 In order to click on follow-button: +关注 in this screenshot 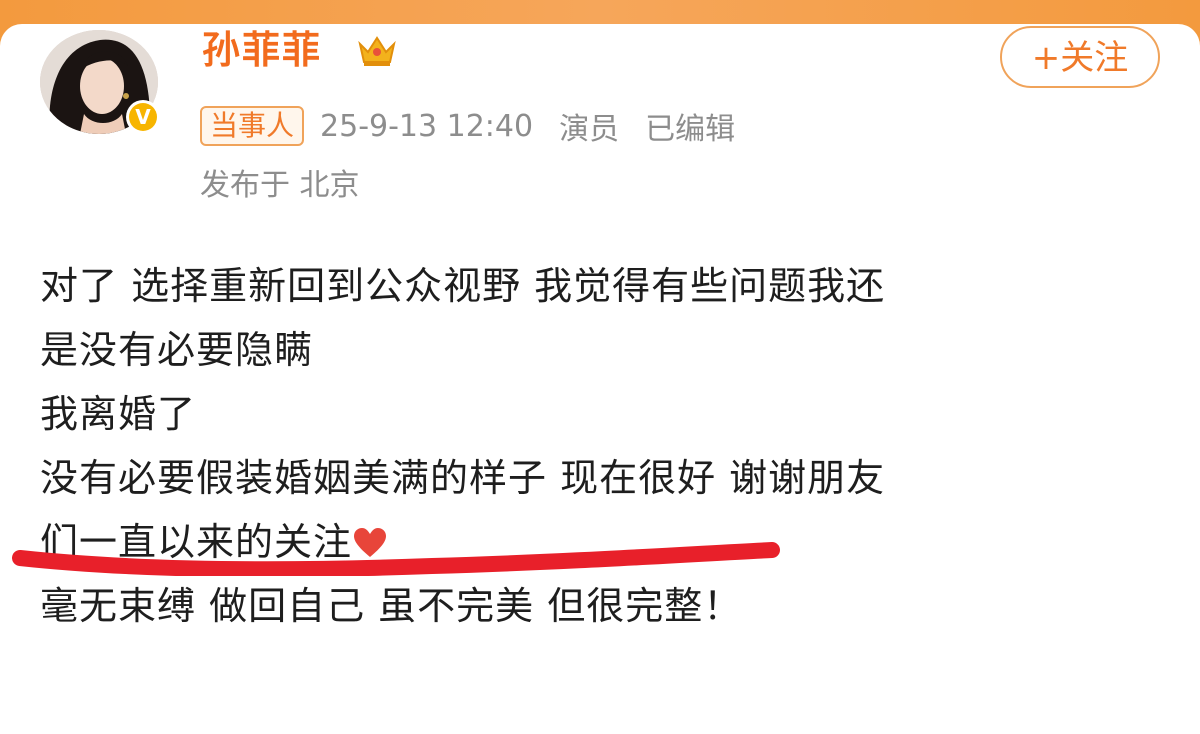, I will do `click(1080, 57)`.